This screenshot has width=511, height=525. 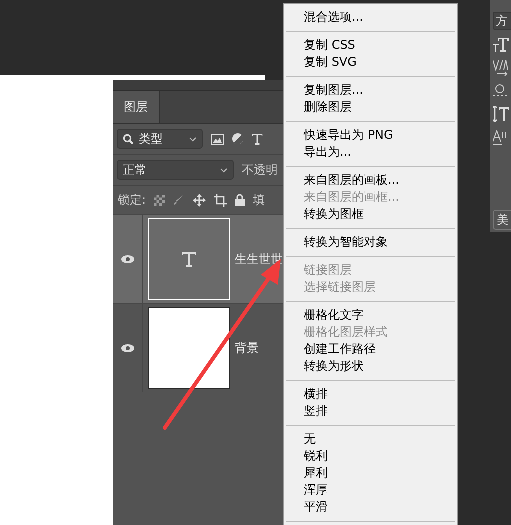 I want to click on menu-item: 复制 CSS, so click(x=370, y=45).